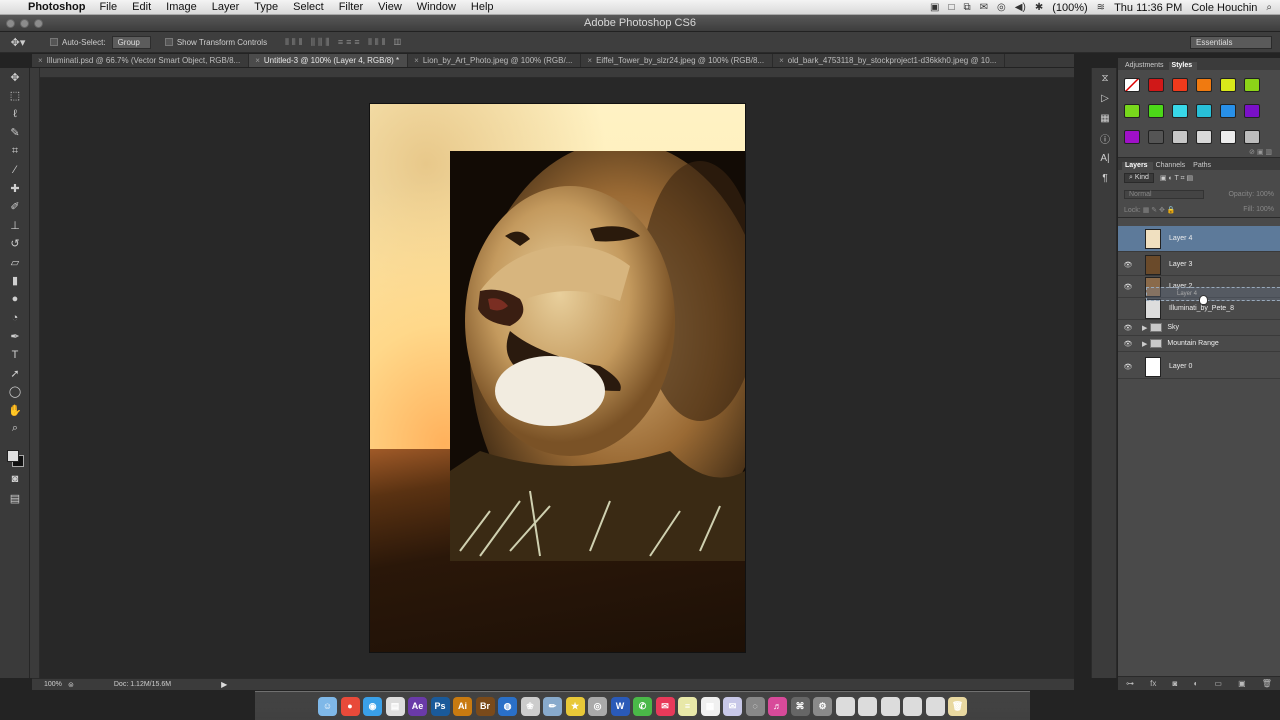 This screenshot has width=1280, height=720. I want to click on menu-layer: Layer, so click(226, 7).